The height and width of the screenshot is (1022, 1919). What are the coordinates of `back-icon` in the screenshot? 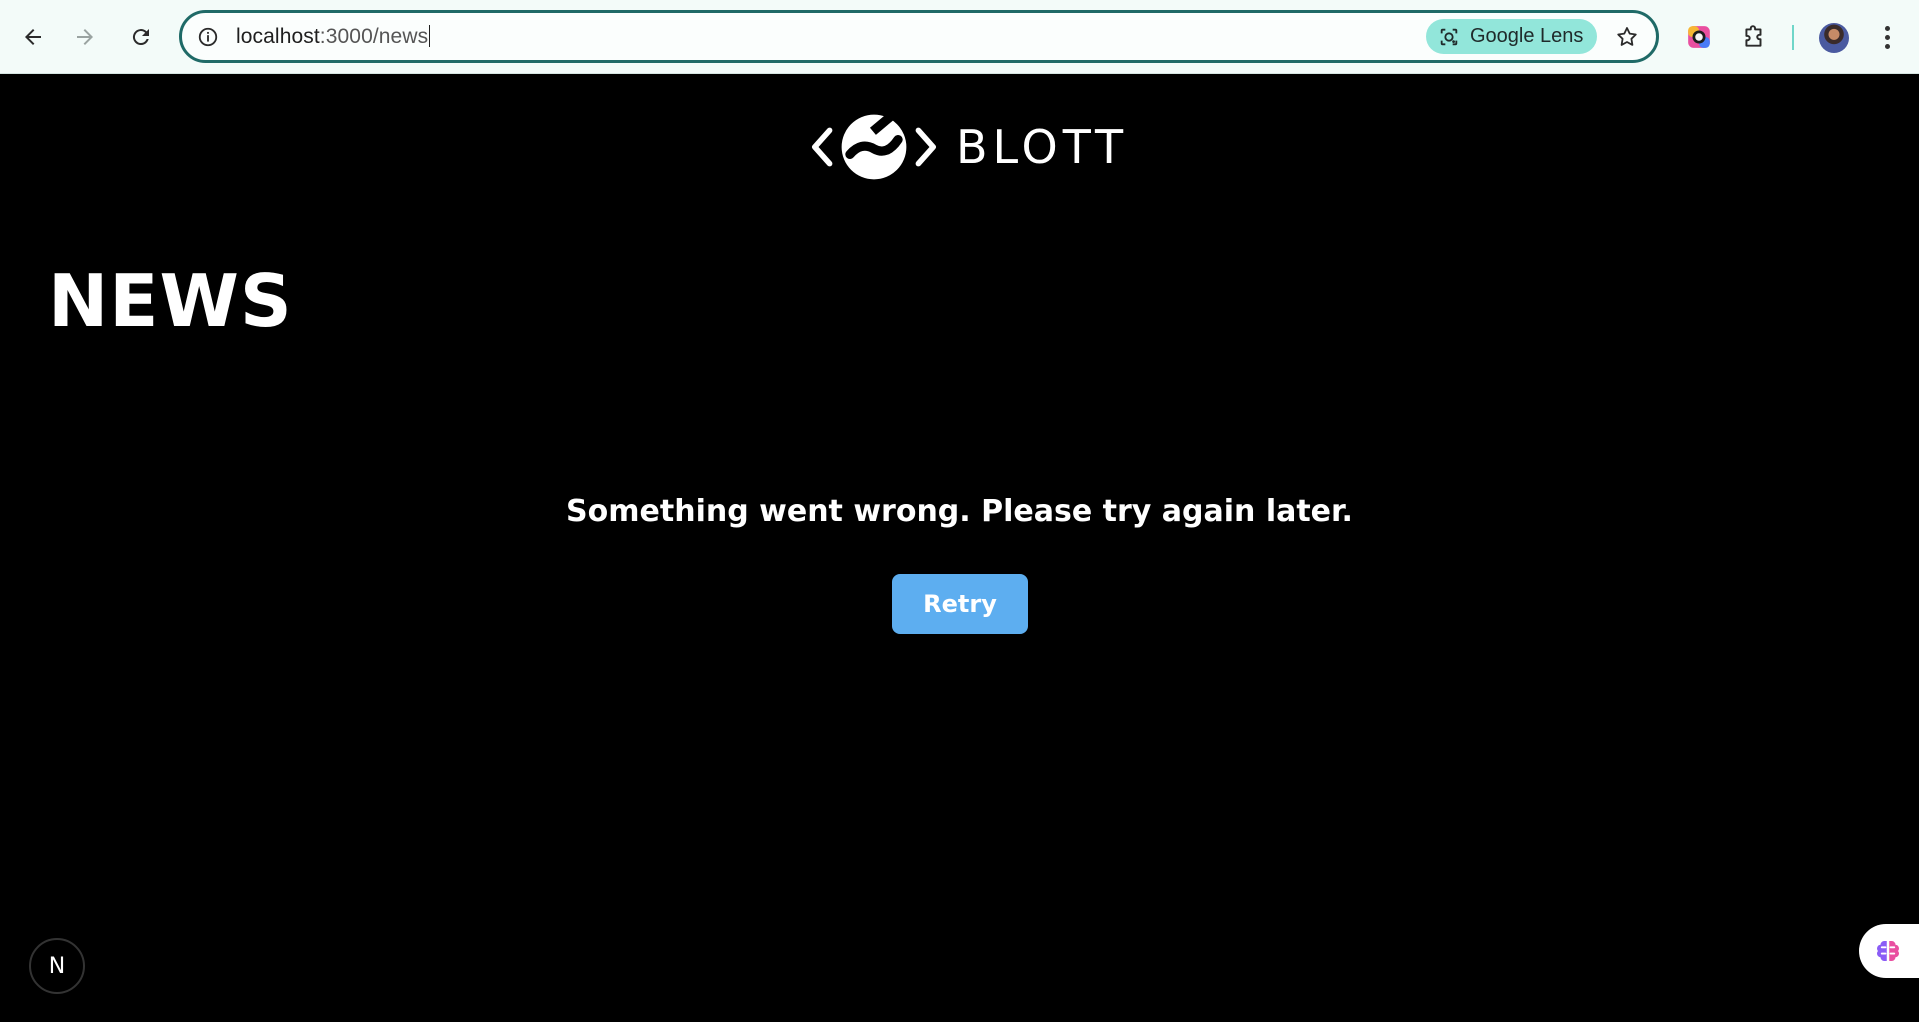 It's located at (33, 37).